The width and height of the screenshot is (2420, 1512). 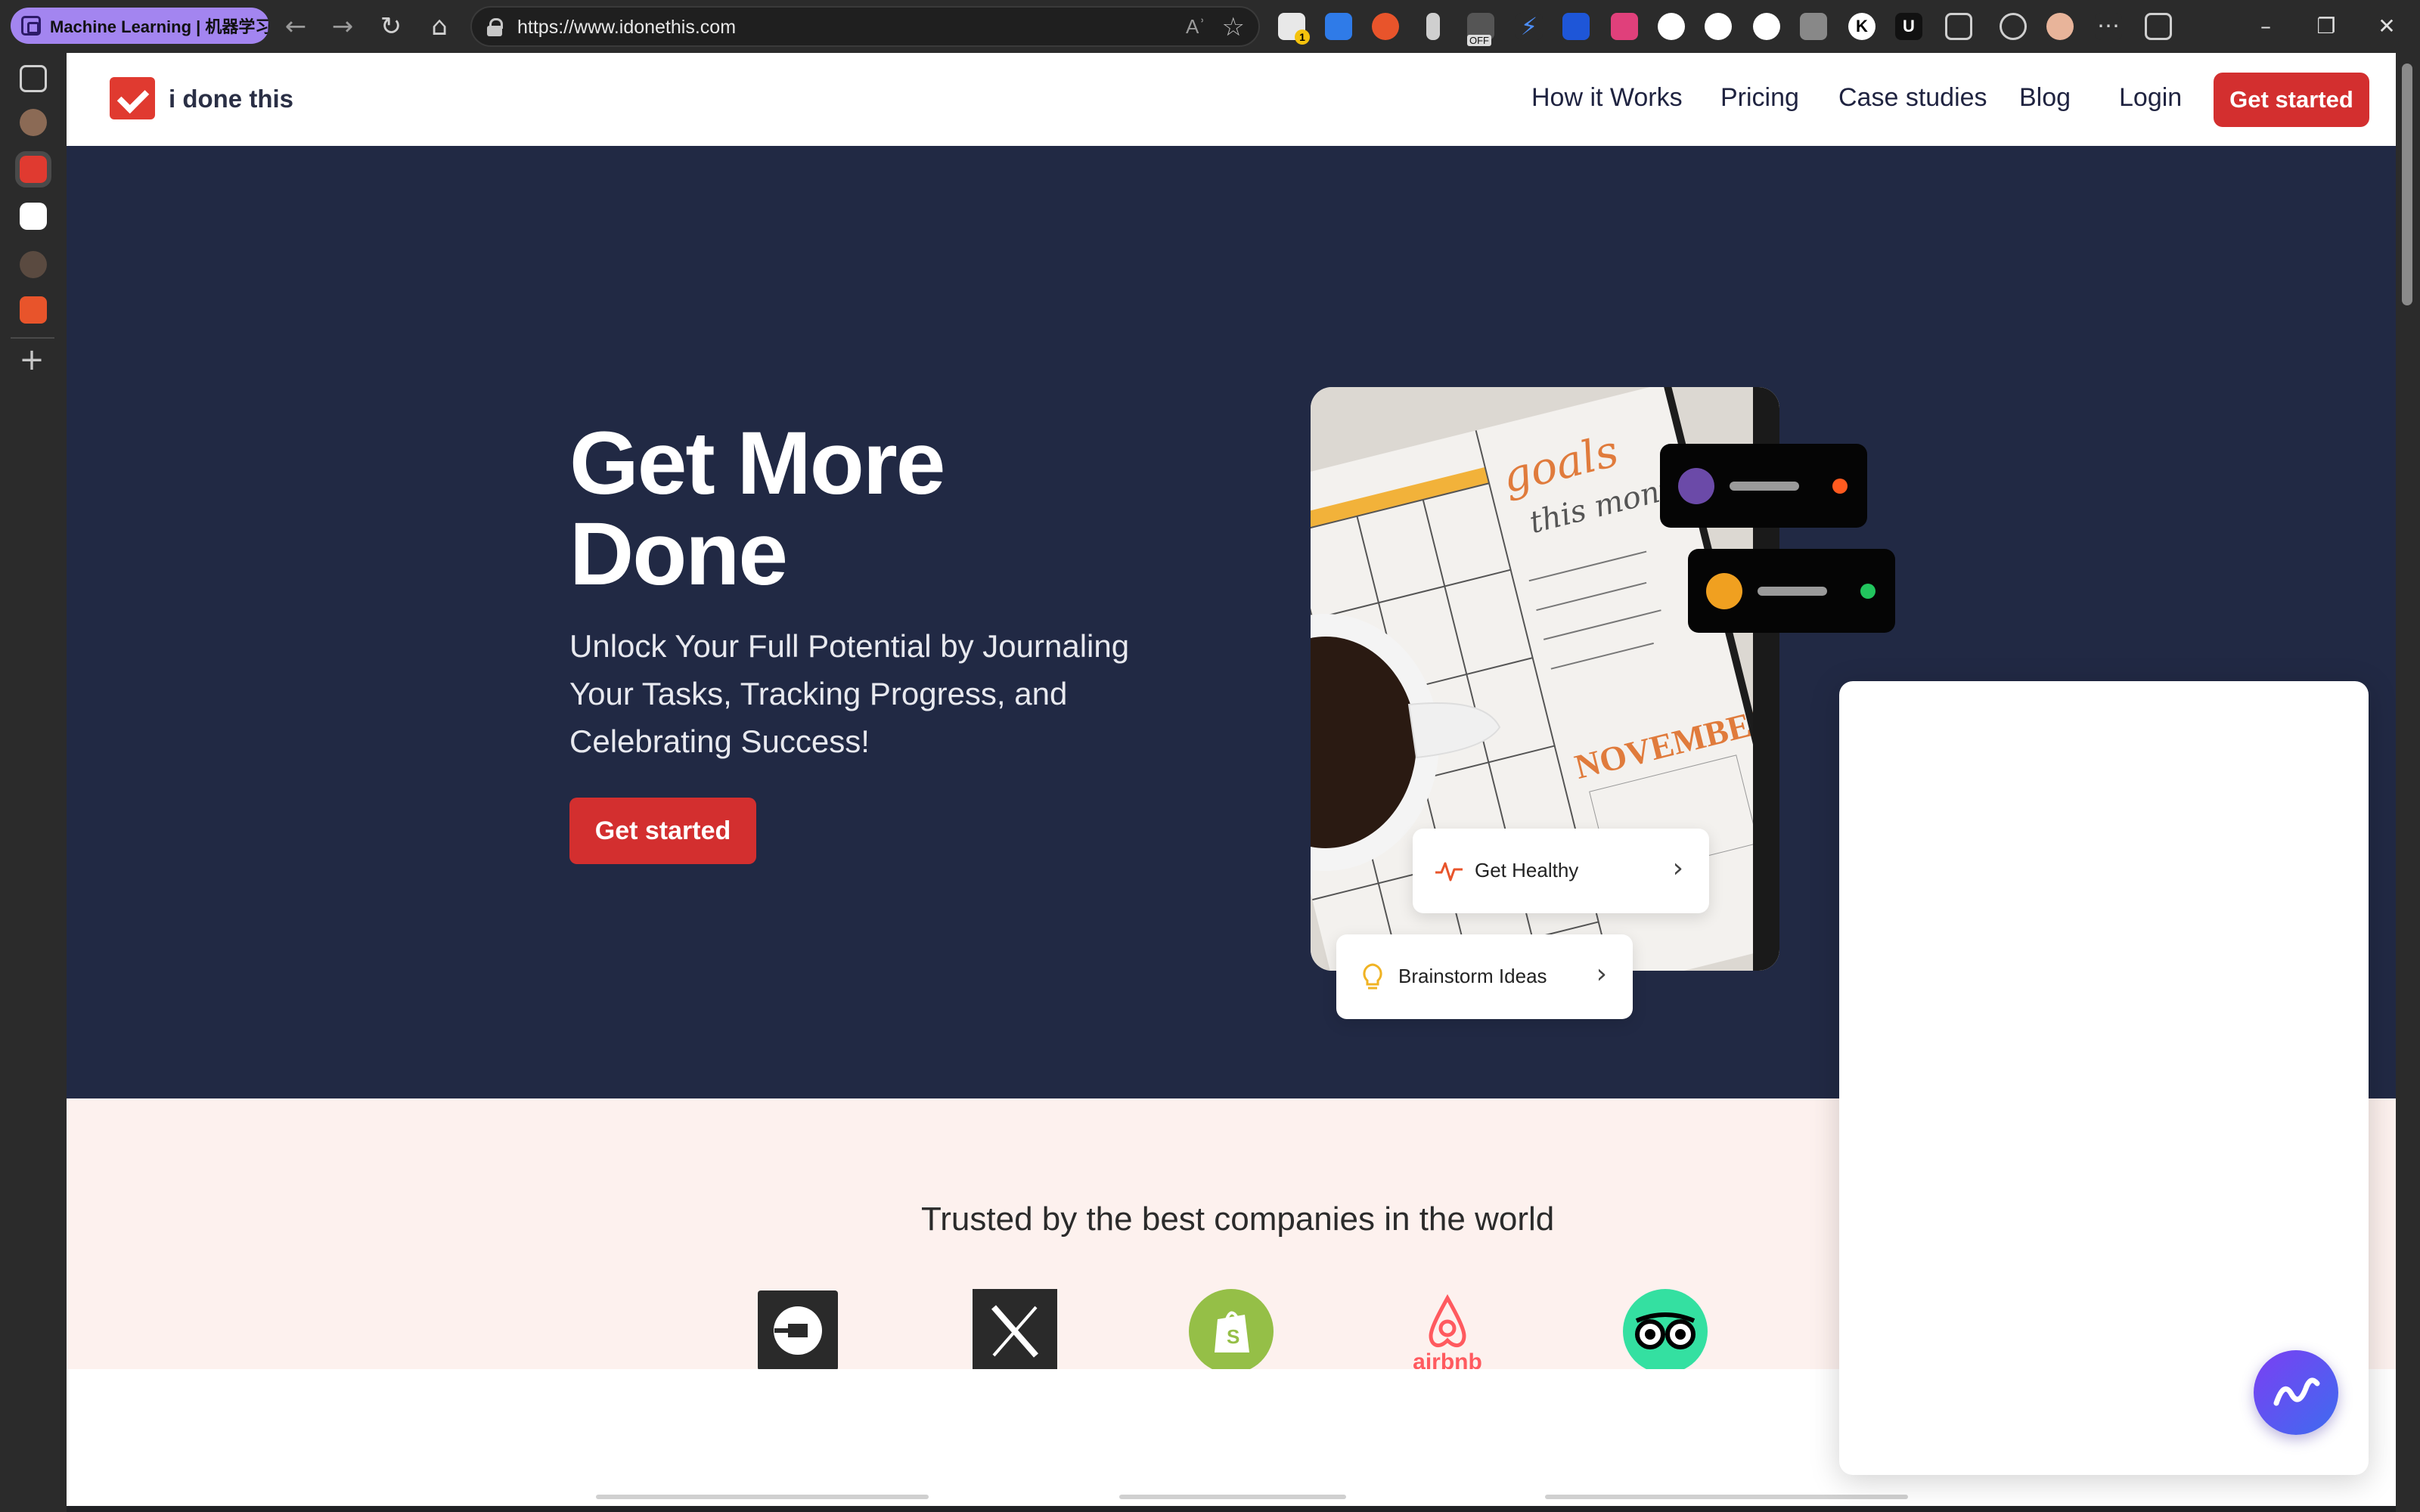 I want to click on nav-blog: Blog, so click(x=2045, y=98).